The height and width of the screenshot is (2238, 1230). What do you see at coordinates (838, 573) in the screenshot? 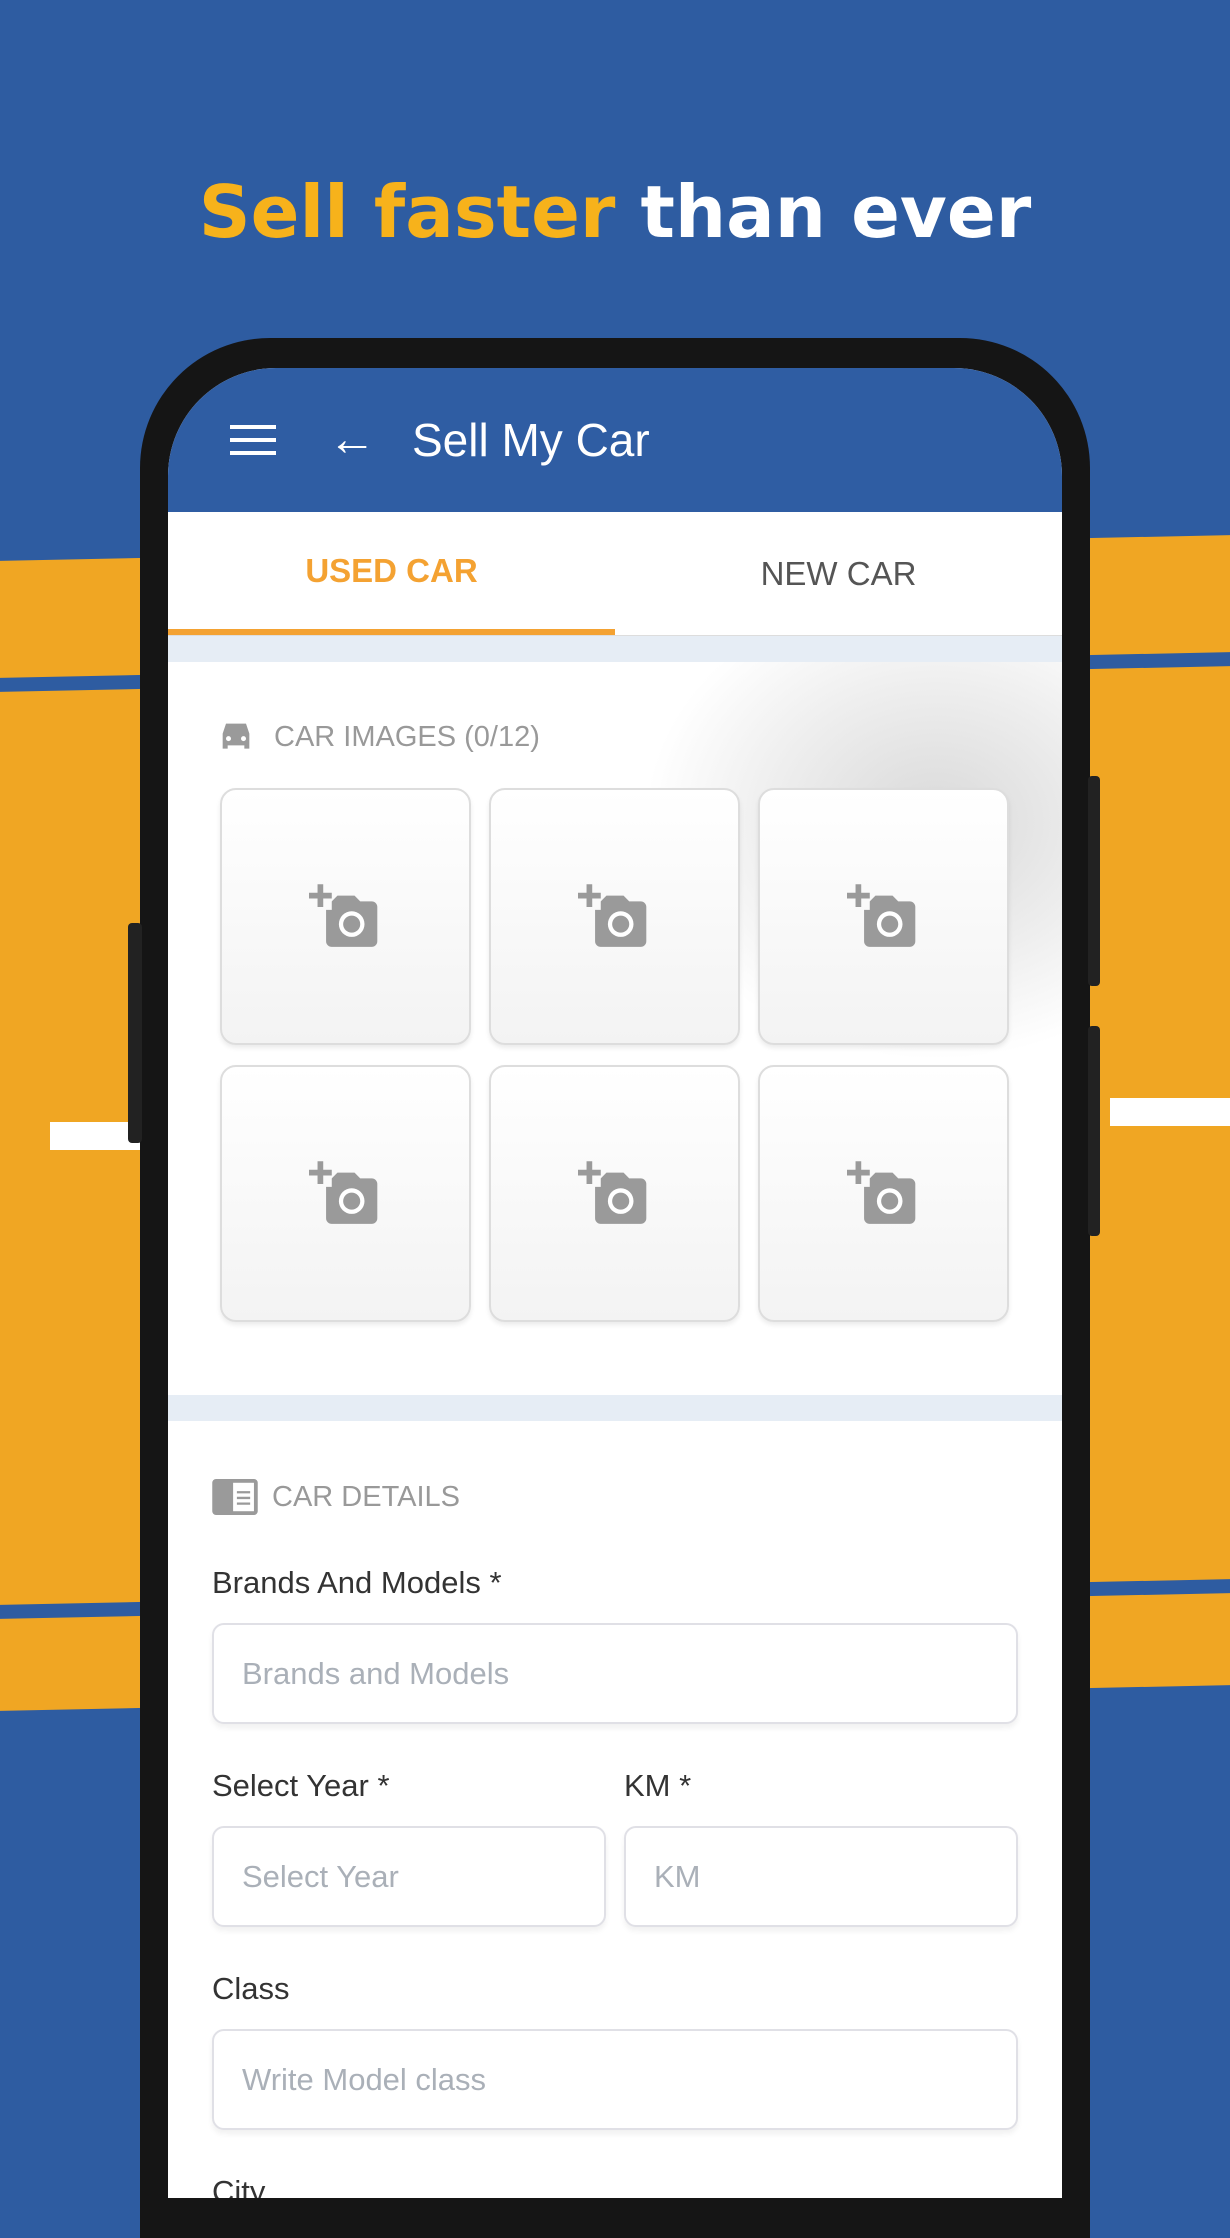
I see `tab-new-car: NEW CAR` at bounding box center [838, 573].